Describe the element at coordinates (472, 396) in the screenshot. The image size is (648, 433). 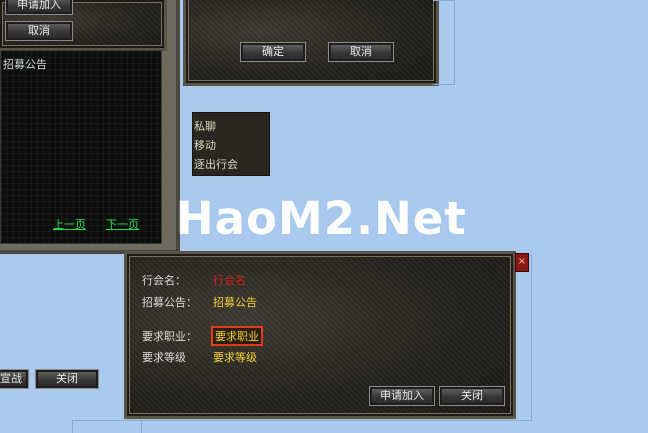
I see `guild-close-button: 关闭` at that location.